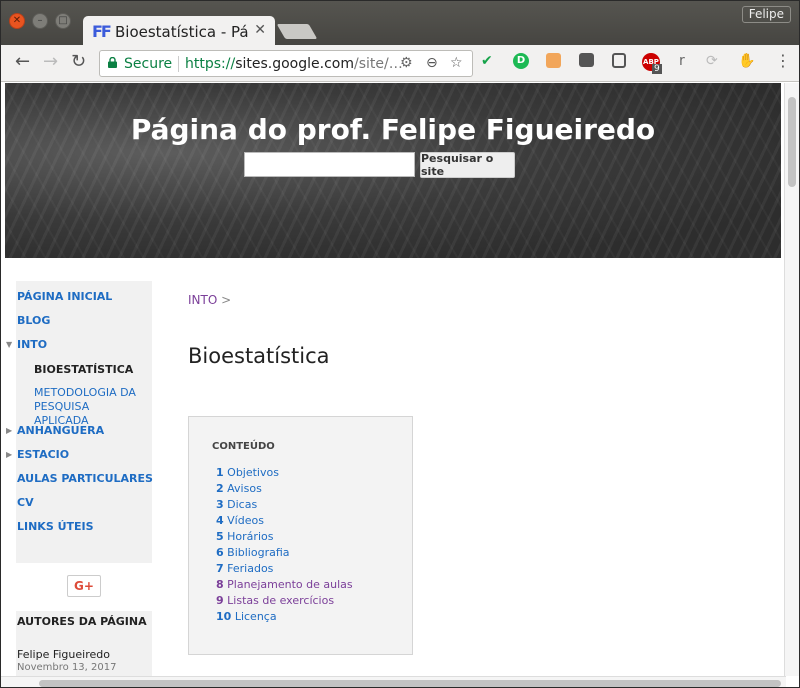 The width and height of the screenshot is (800, 688). Describe the element at coordinates (83, 369) in the screenshot. I see `sidebar-item-bioestatistica: BIOESTATÍSTICA` at that location.